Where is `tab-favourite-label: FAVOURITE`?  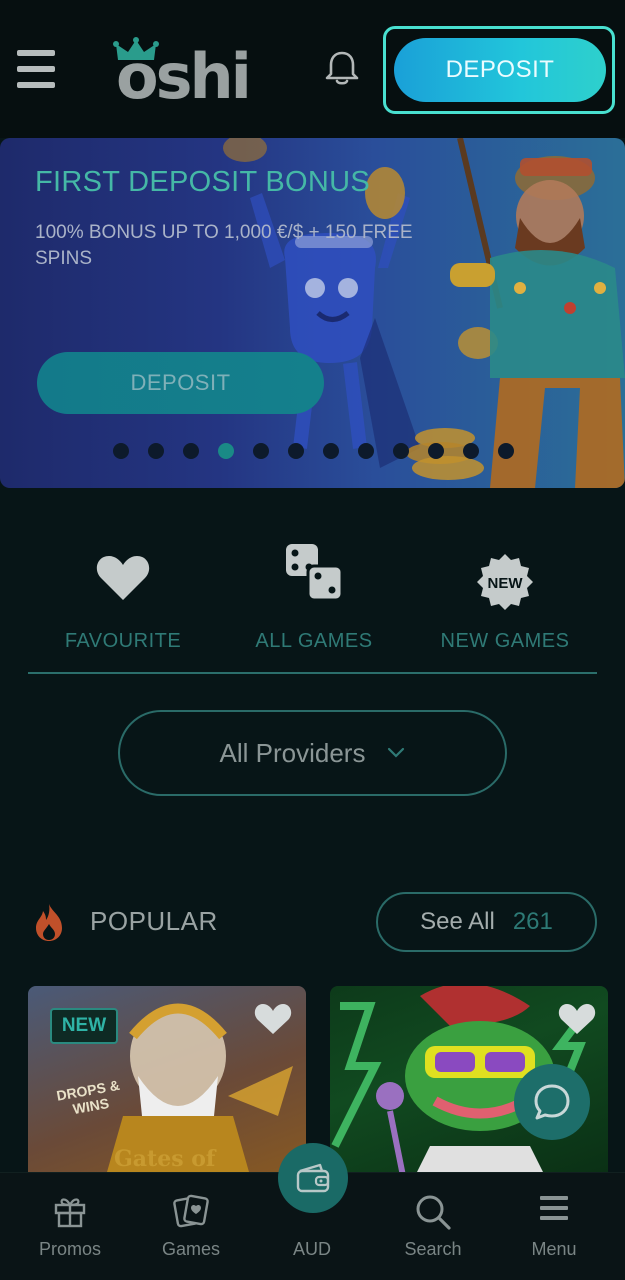 tab-favourite-label: FAVOURITE is located at coordinates (123, 641).